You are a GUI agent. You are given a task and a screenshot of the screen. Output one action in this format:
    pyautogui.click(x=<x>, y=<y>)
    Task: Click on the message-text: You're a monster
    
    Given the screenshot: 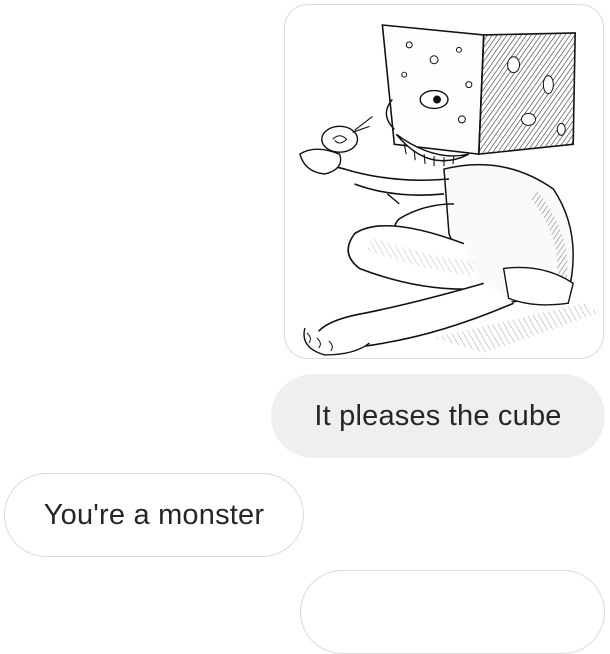 What is the action you would take?
    pyautogui.click(x=154, y=514)
    